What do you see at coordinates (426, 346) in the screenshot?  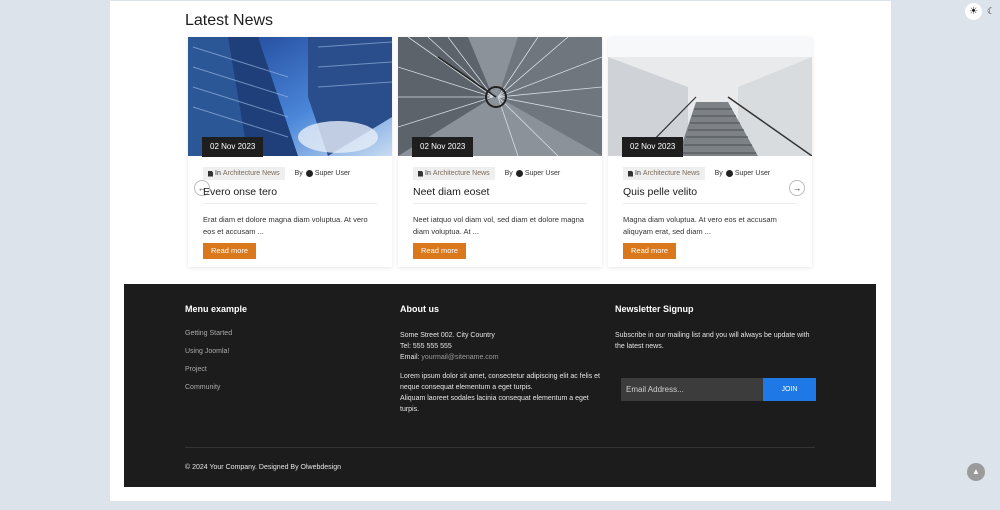 I see `telephone: Tel: 555 555 555` at bounding box center [426, 346].